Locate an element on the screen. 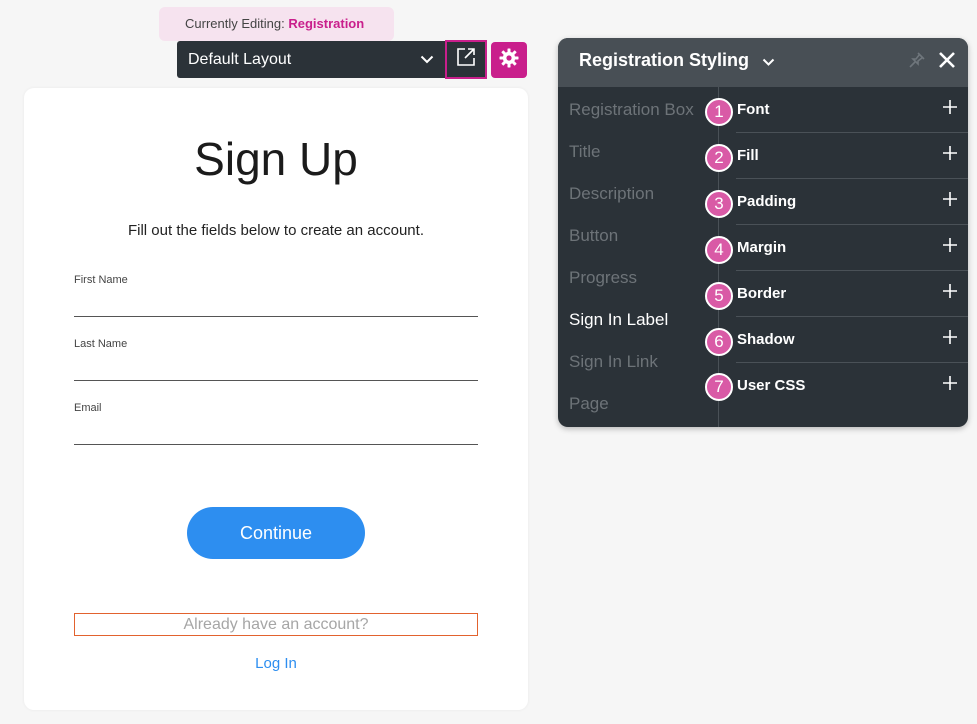 This screenshot has width=977, height=724. property-label: User CSS is located at coordinates (771, 385).